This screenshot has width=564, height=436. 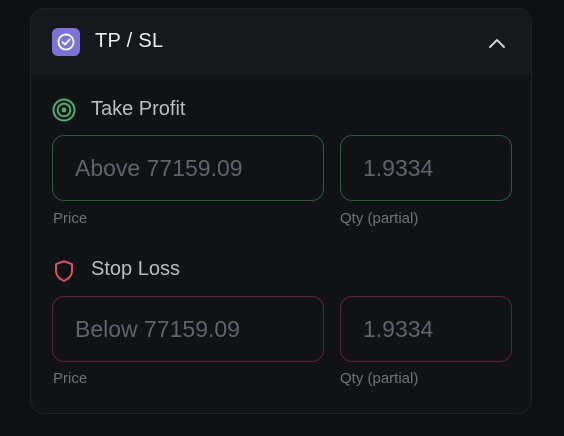 What do you see at coordinates (64, 271) in the screenshot?
I see `shield-icon` at bounding box center [64, 271].